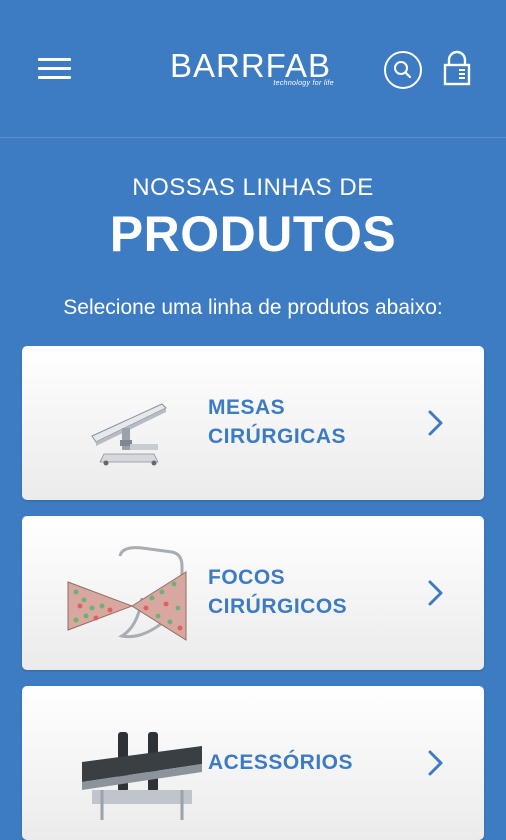 Image resolution: width=506 pixels, height=840 pixels. Describe the element at coordinates (55, 70) in the screenshot. I see `hamburger-menu-icon` at that location.